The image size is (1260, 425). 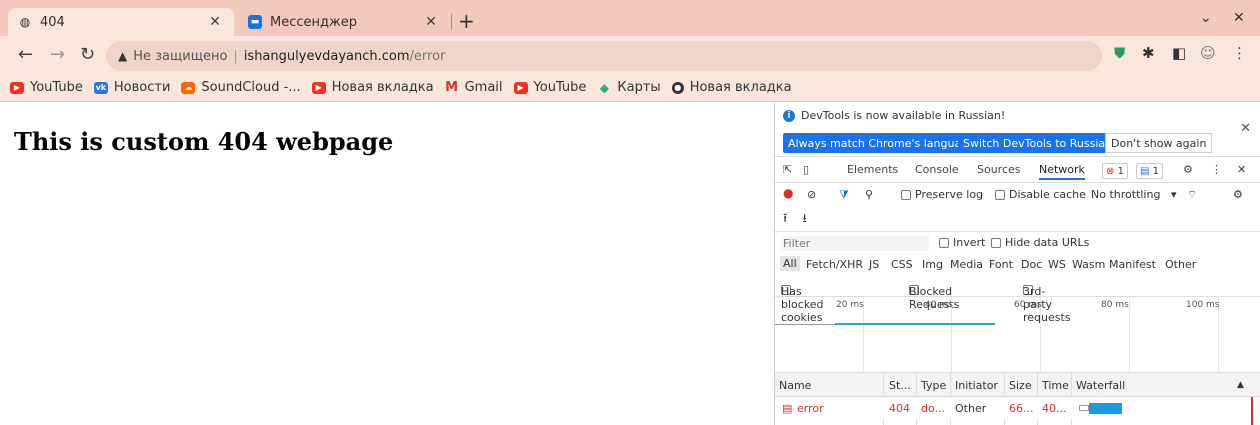 What do you see at coordinates (1239, 18) in the screenshot?
I see `close-window-button: ✕` at bounding box center [1239, 18].